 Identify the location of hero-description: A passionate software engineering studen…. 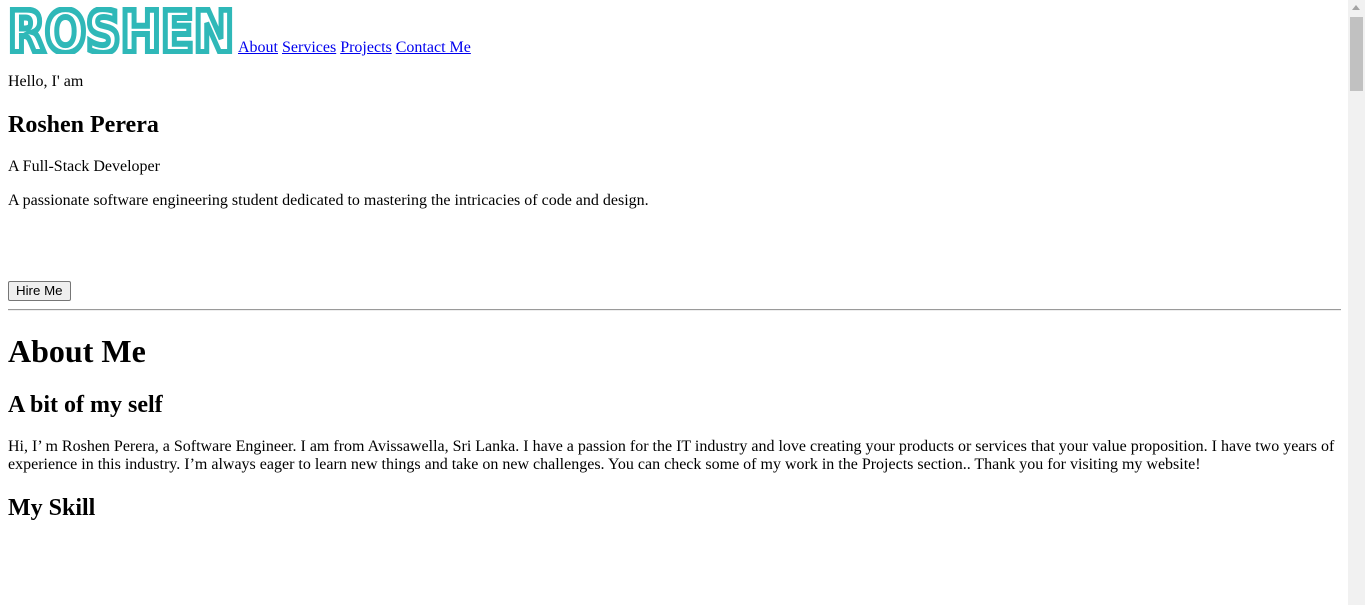
(328, 200).